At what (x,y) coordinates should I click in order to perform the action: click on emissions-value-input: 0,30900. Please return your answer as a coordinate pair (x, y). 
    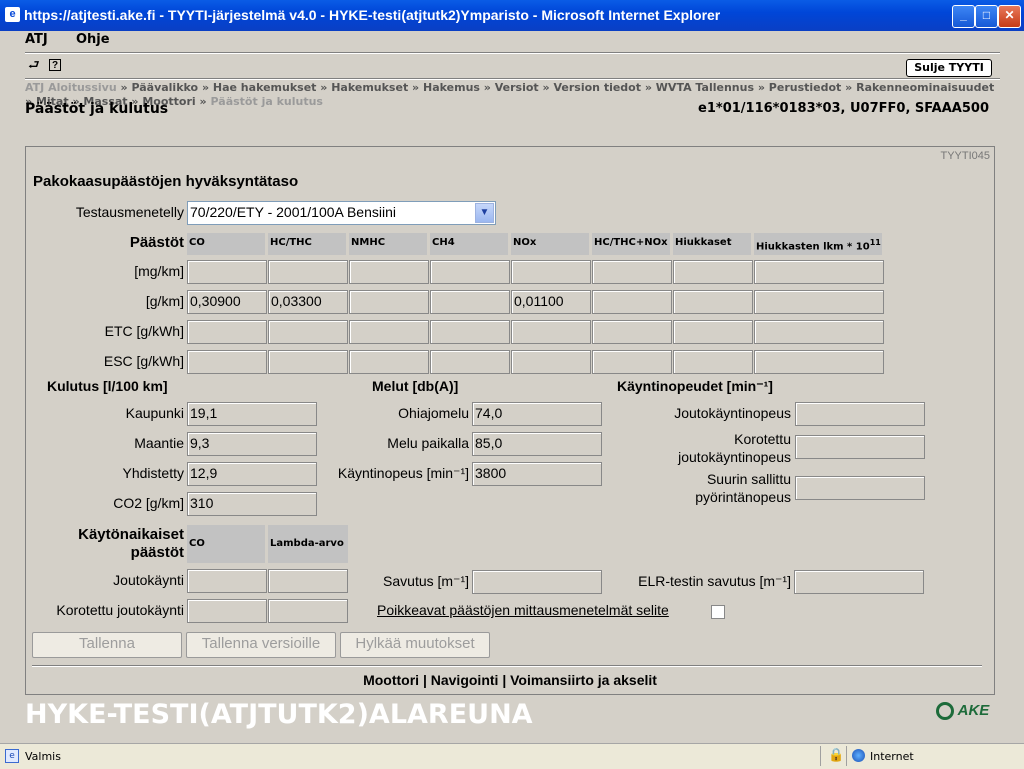
    Looking at the image, I should click on (227, 302).